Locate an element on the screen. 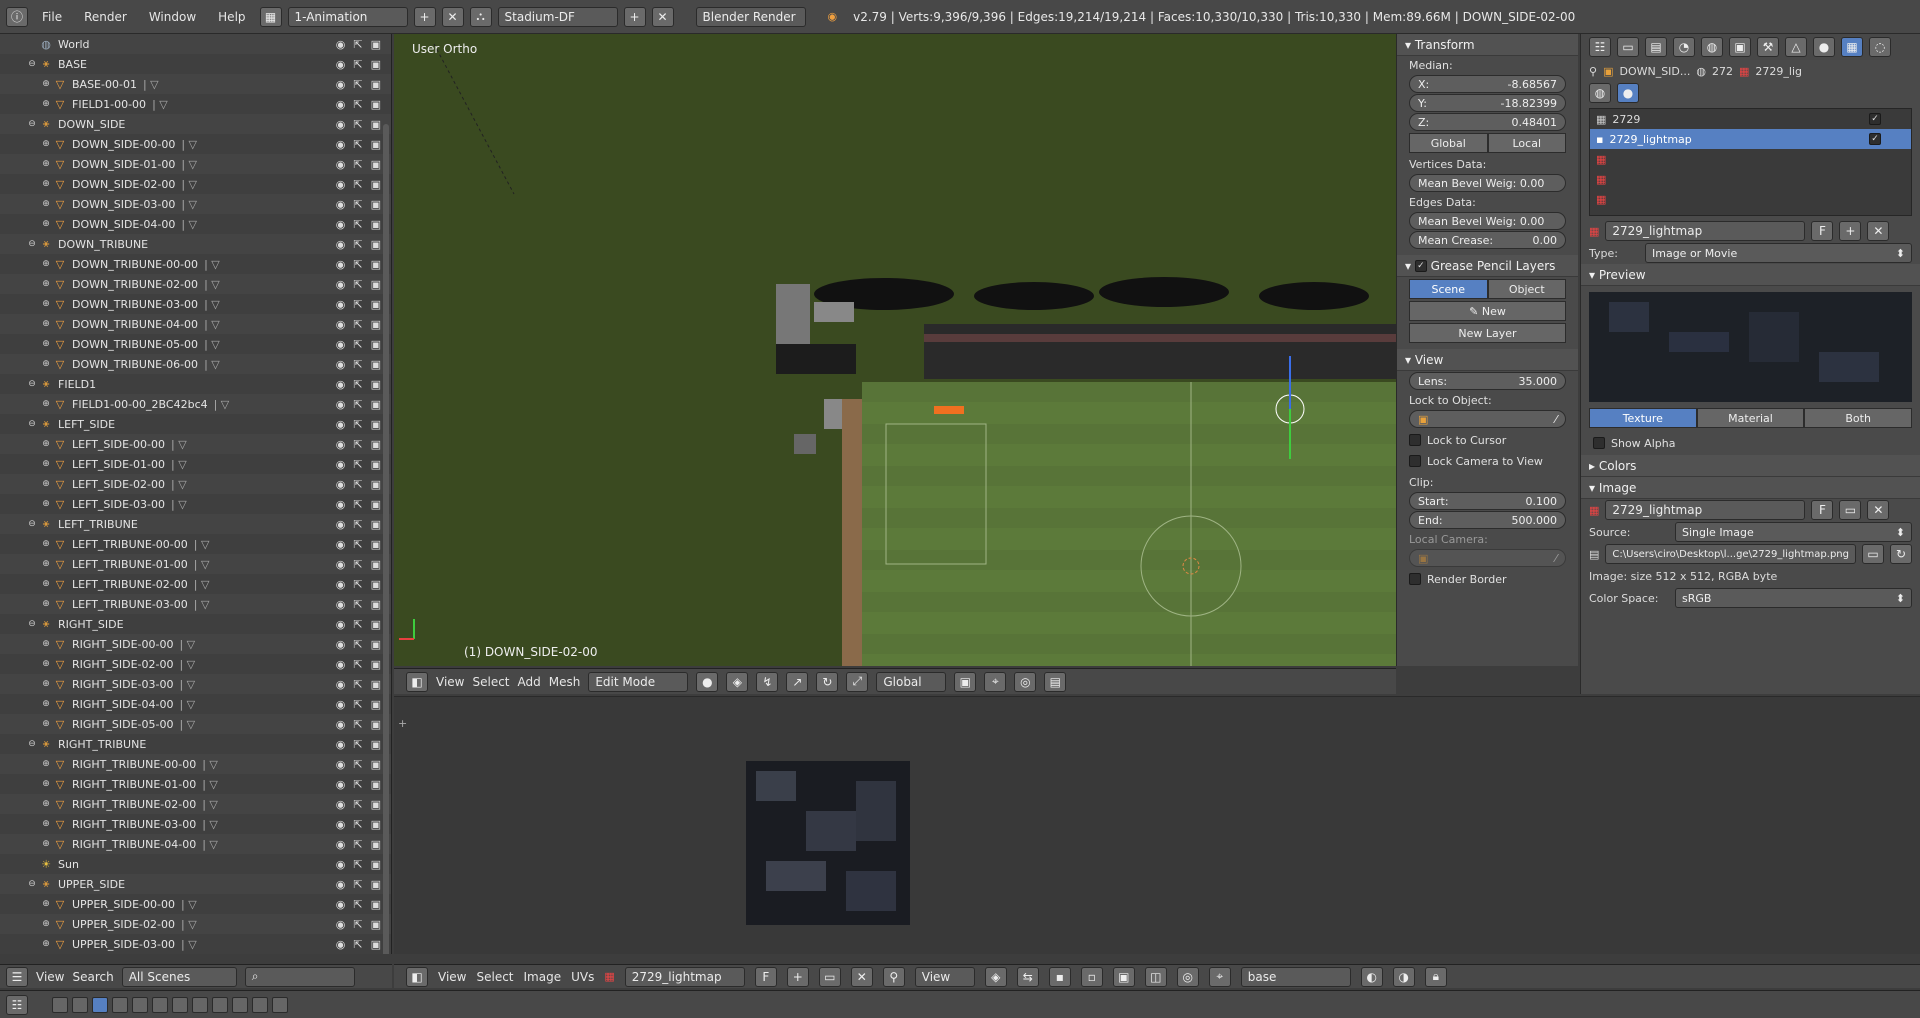 This screenshot has width=1920, height=1018. transform-orientation-select: Global is located at coordinates (911, 681).